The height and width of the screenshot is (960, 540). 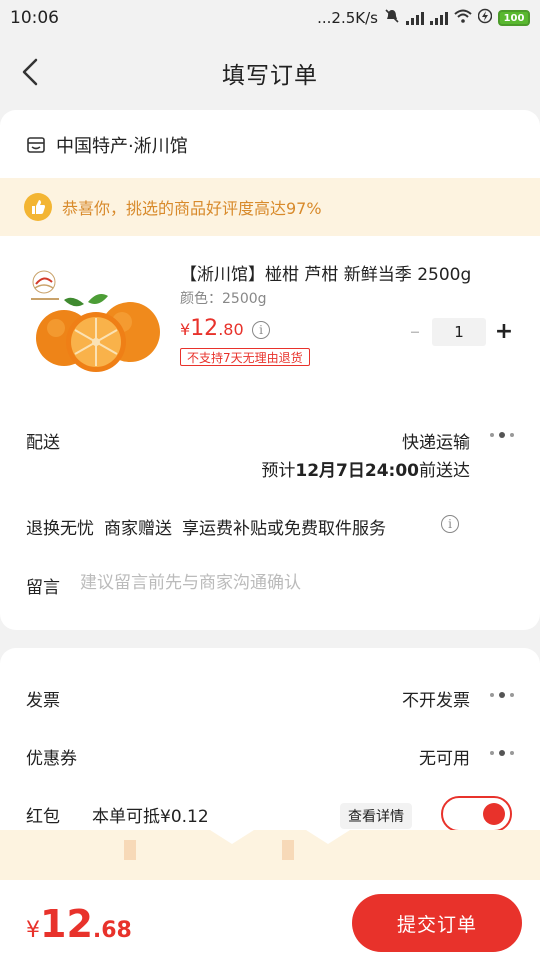 What do you see at coordinates (436, 698) in the screenshot?
I see `invoice-value: 不开发票` at bounding box center [436, 698].